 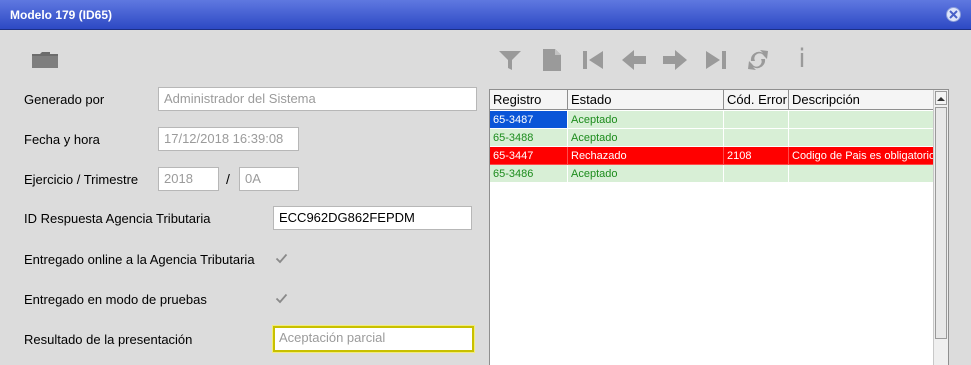 What do you see at coordinates (758, 60) in the screenshot?
I see `refresh-icon` at bounding box center [758, 60].